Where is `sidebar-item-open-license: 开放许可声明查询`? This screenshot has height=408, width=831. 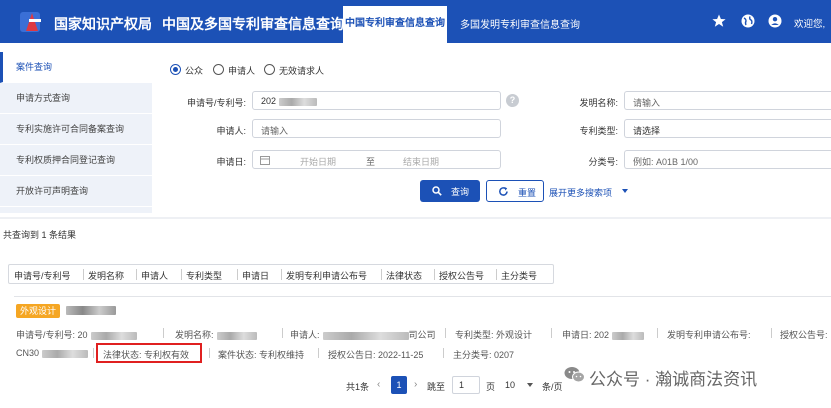
sidebar-item-open-license: 开放许可声明查询 is located at coordinates (76, 191).